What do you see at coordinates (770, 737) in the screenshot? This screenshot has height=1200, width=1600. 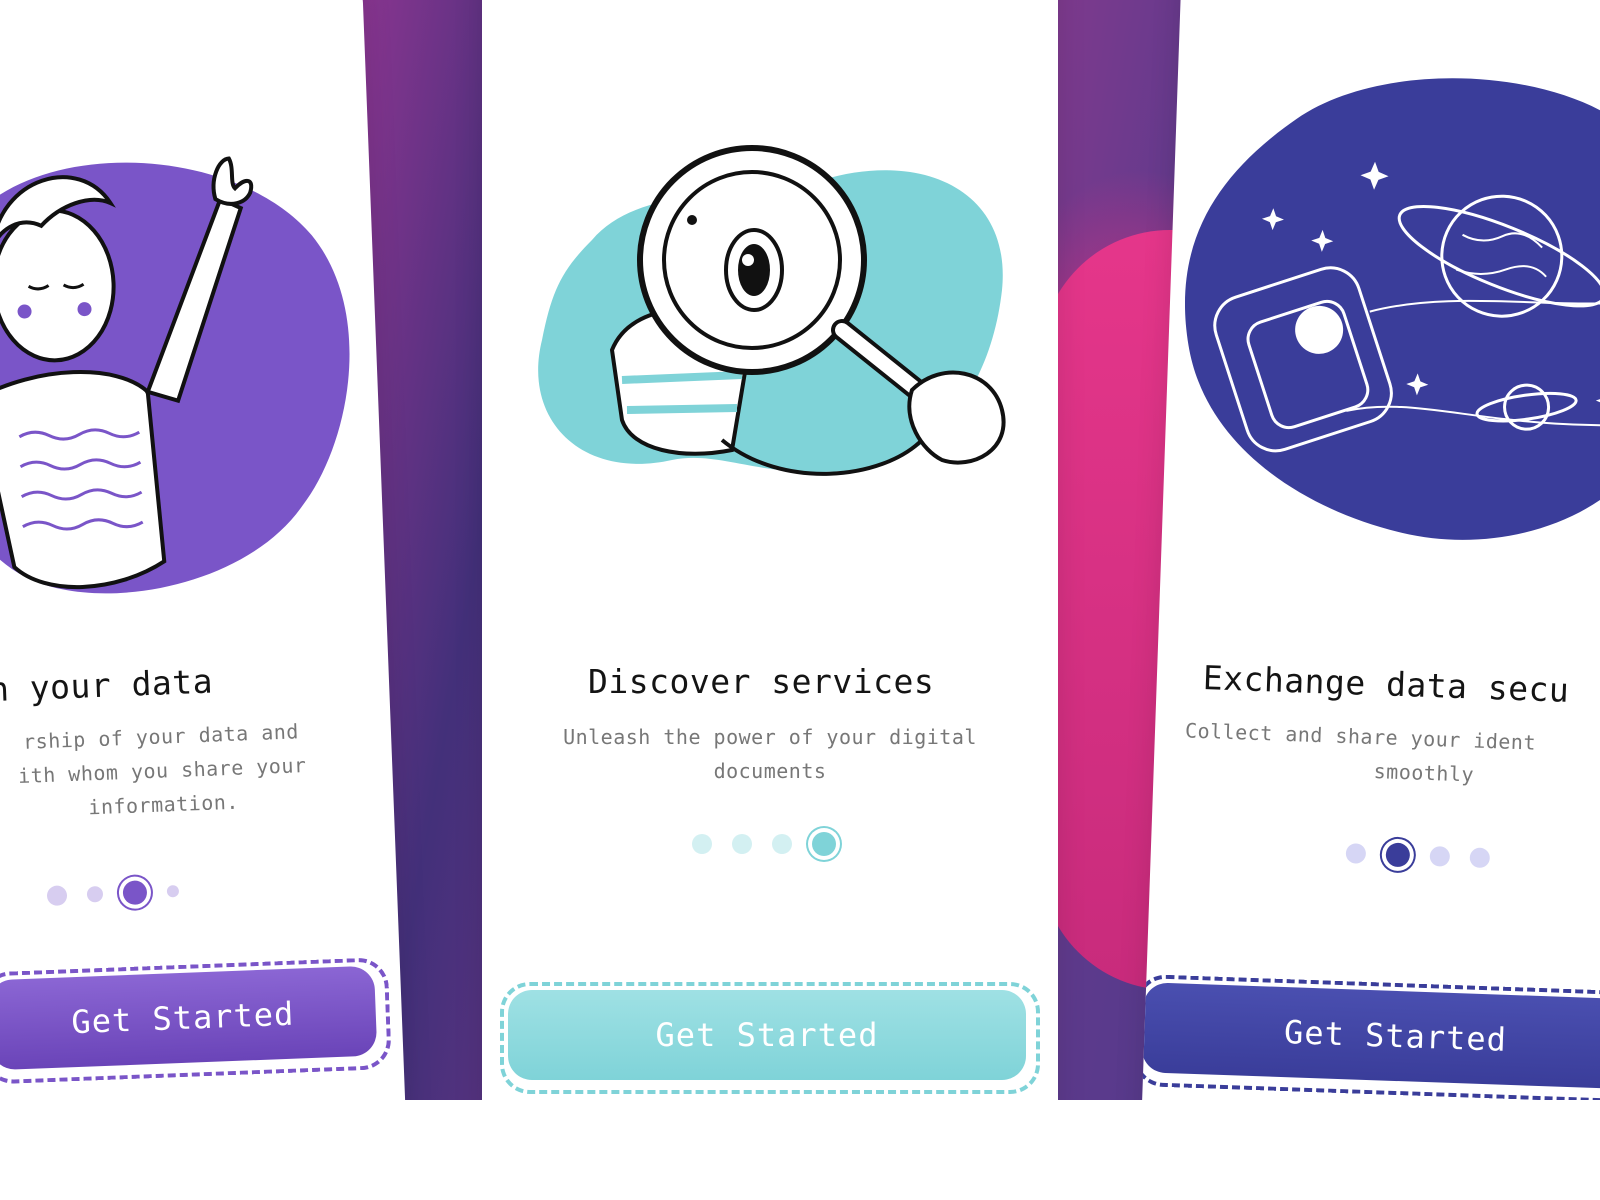 I see `subtitle-line: Unleash the power of your digital` at bounding box center [770, 737].